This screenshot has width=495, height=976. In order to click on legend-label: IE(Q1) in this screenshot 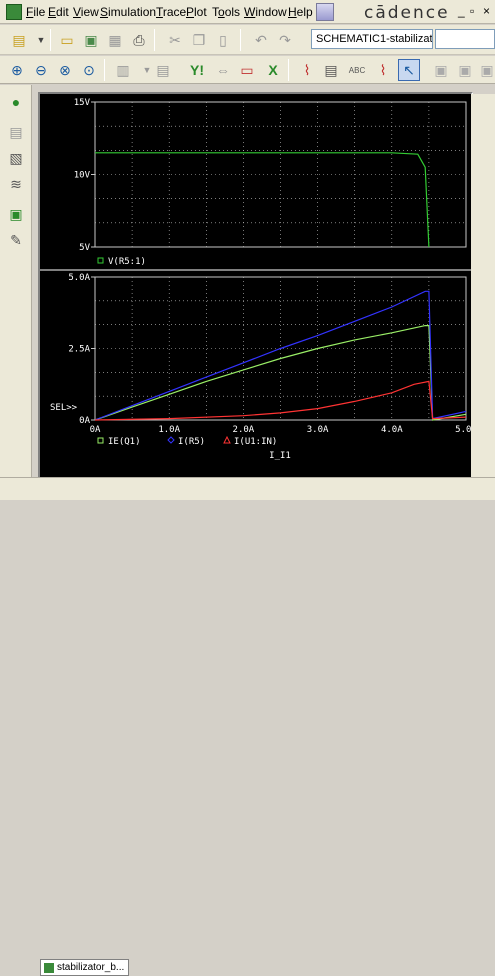, I will do `click(124, 442)`.